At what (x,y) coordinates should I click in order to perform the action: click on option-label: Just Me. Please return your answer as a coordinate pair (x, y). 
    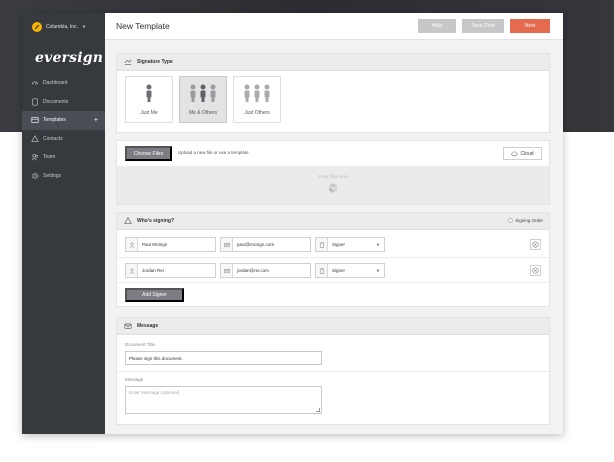
    Looking at the image, I should click on (149, 113).